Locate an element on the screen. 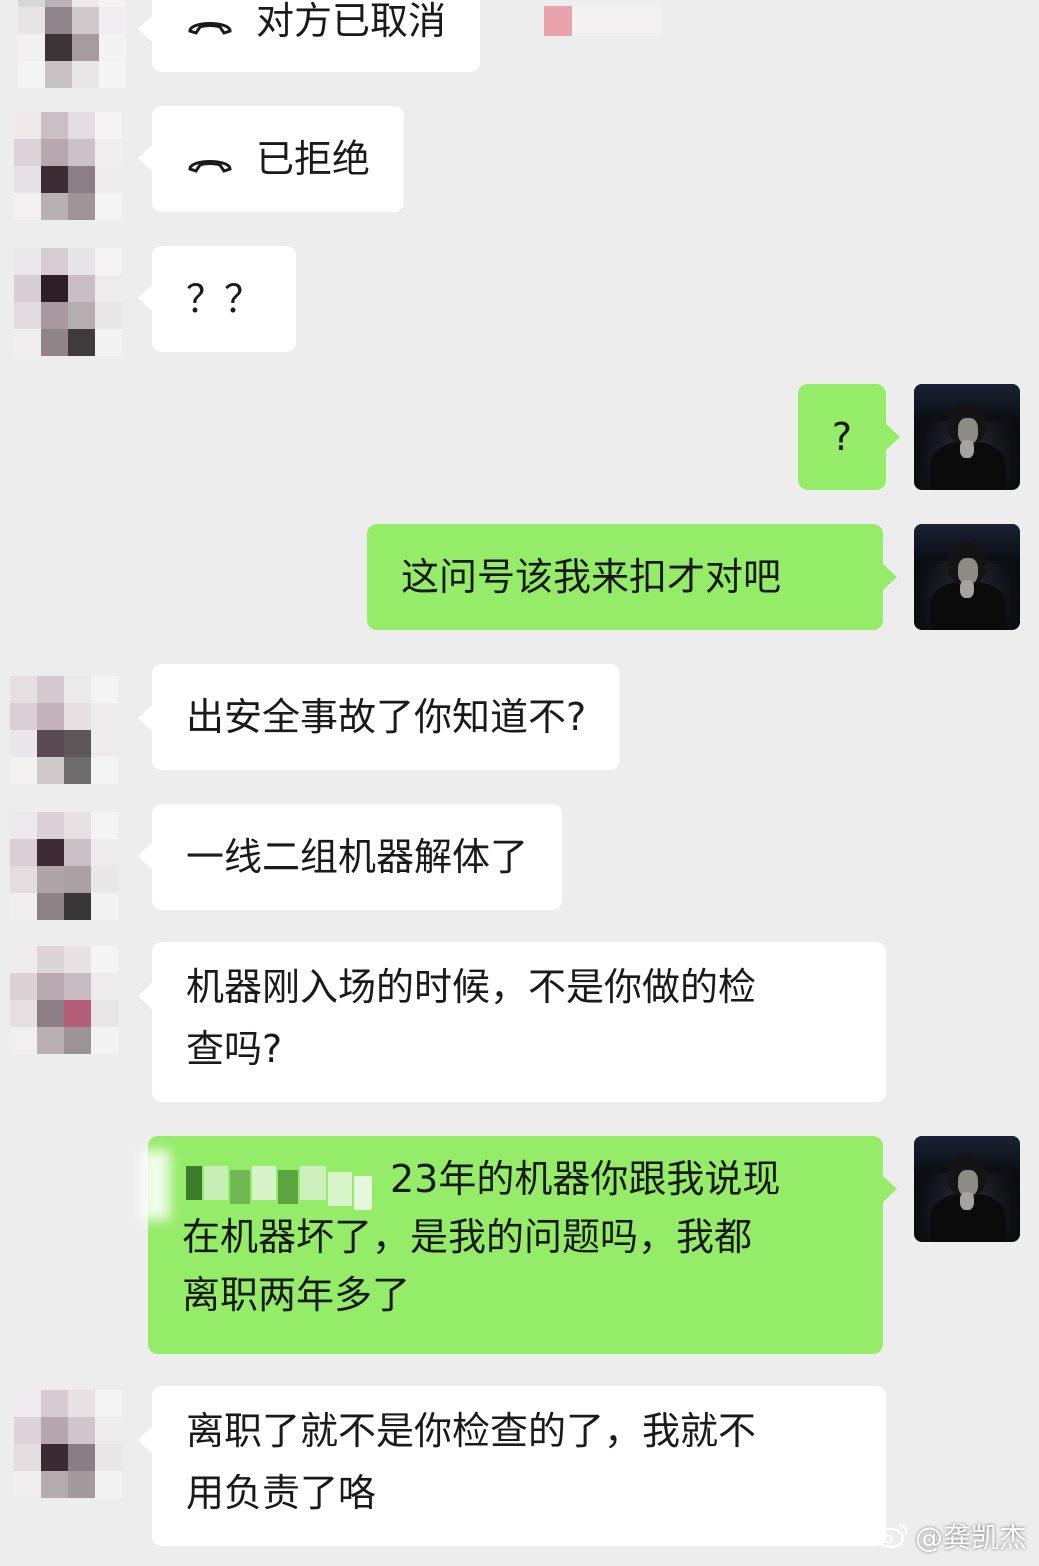  call-bubble: 已拒绝 is located at coordinates (278, 160).